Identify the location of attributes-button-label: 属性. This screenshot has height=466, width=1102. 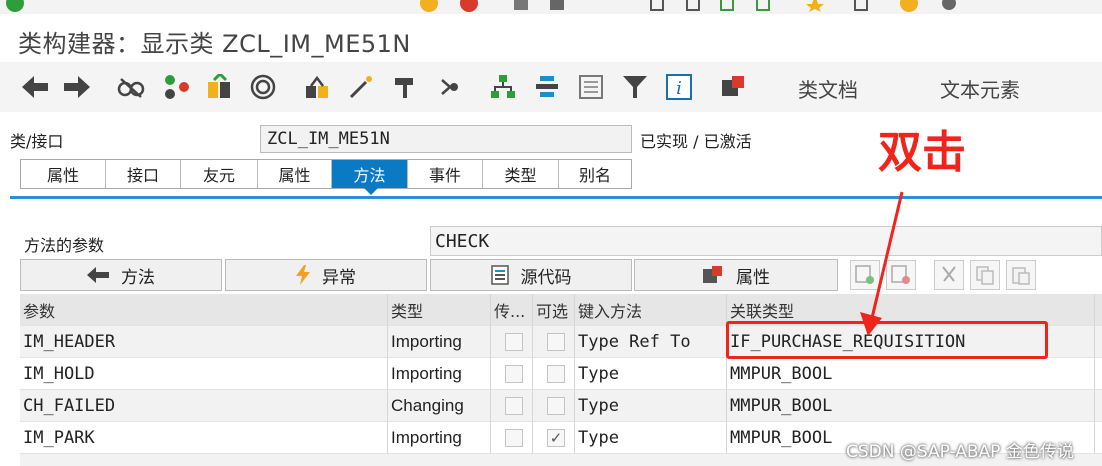
(753, 277).